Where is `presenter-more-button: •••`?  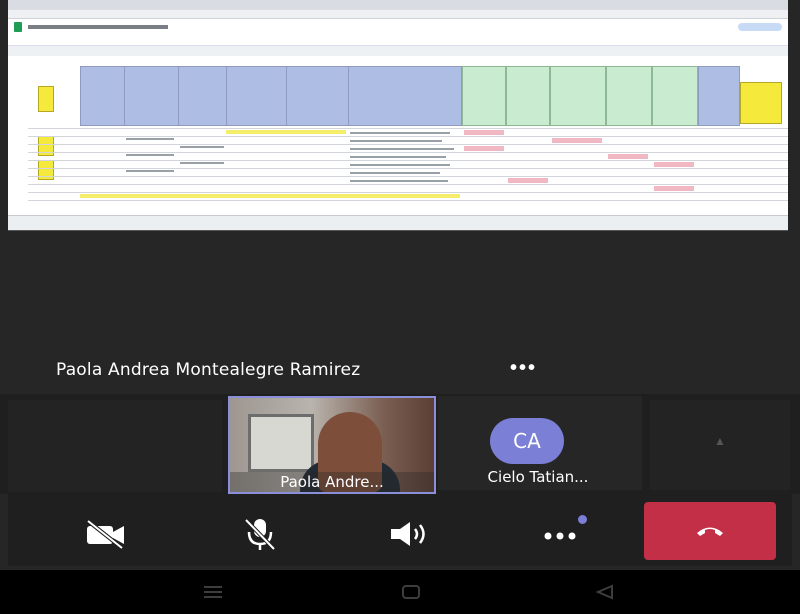
presenter-more-button: ••• is located at coordinates (523, 368).